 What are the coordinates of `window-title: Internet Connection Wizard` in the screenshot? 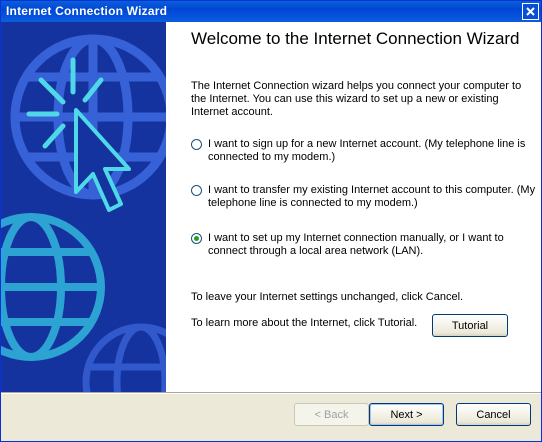 It's located at (87, 11).